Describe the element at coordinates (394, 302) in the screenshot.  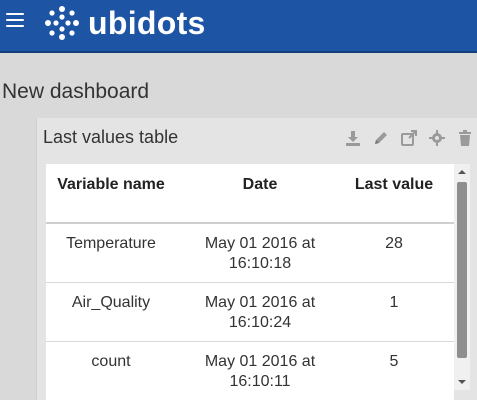
I see `cell-value: 1` at that location.